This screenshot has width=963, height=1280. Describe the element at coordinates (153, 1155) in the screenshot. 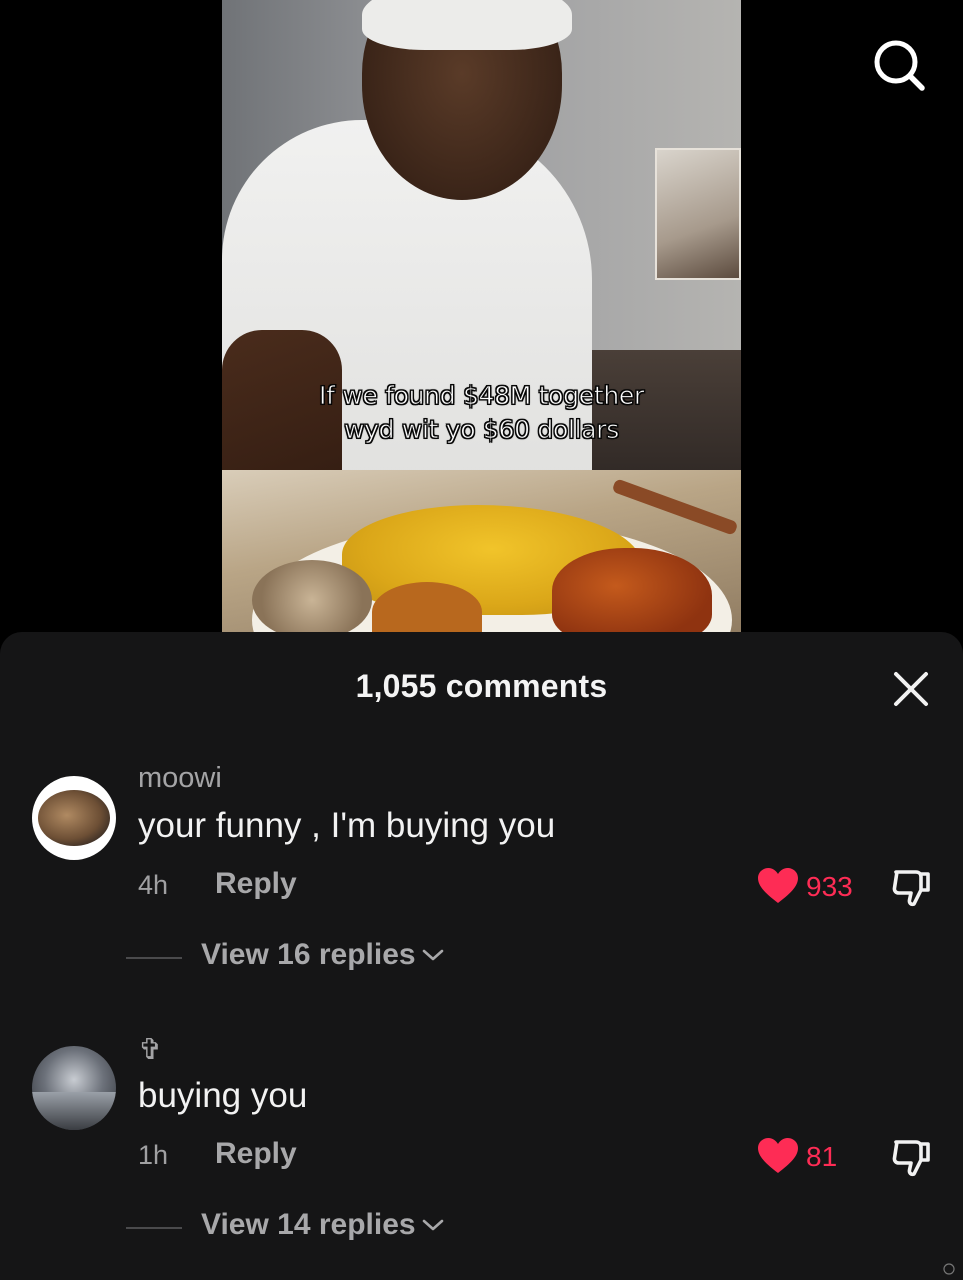

I see `comment-time: 1h` at that location.